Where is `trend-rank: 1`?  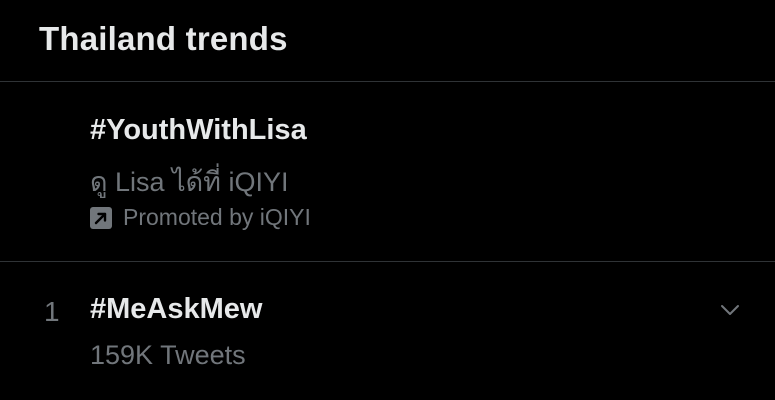 trend-rank: 1 is located at coordinates (52, 311).